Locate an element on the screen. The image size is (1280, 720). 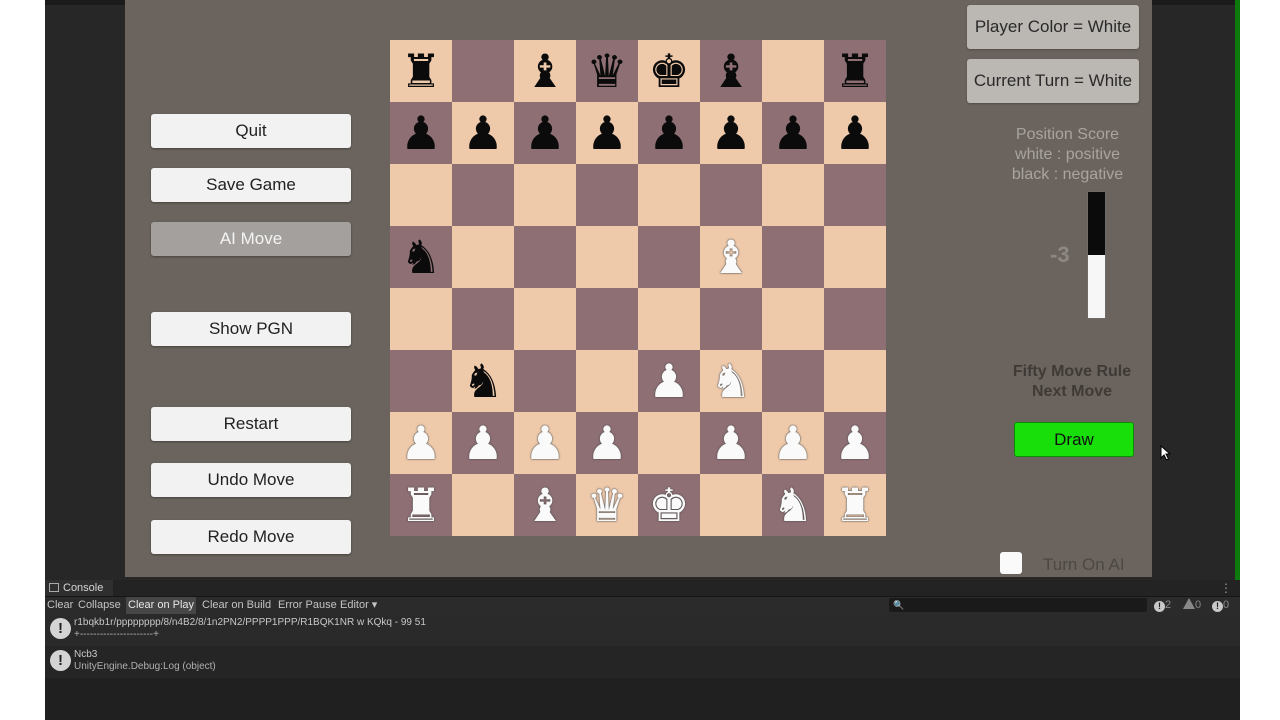
white-king-icon: ♚ is located at coordinates (668, 505).